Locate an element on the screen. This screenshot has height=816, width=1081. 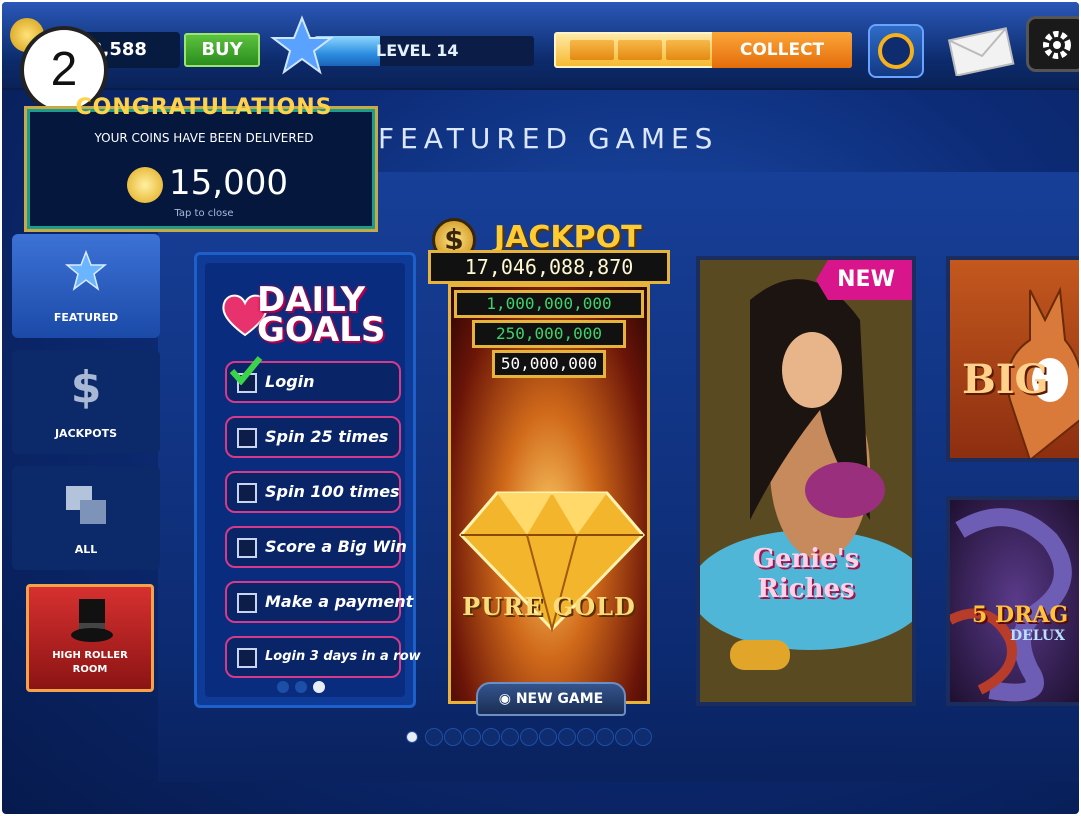
five-dragons-logo: 5 DRAG is located at coordinates (1020, 615).